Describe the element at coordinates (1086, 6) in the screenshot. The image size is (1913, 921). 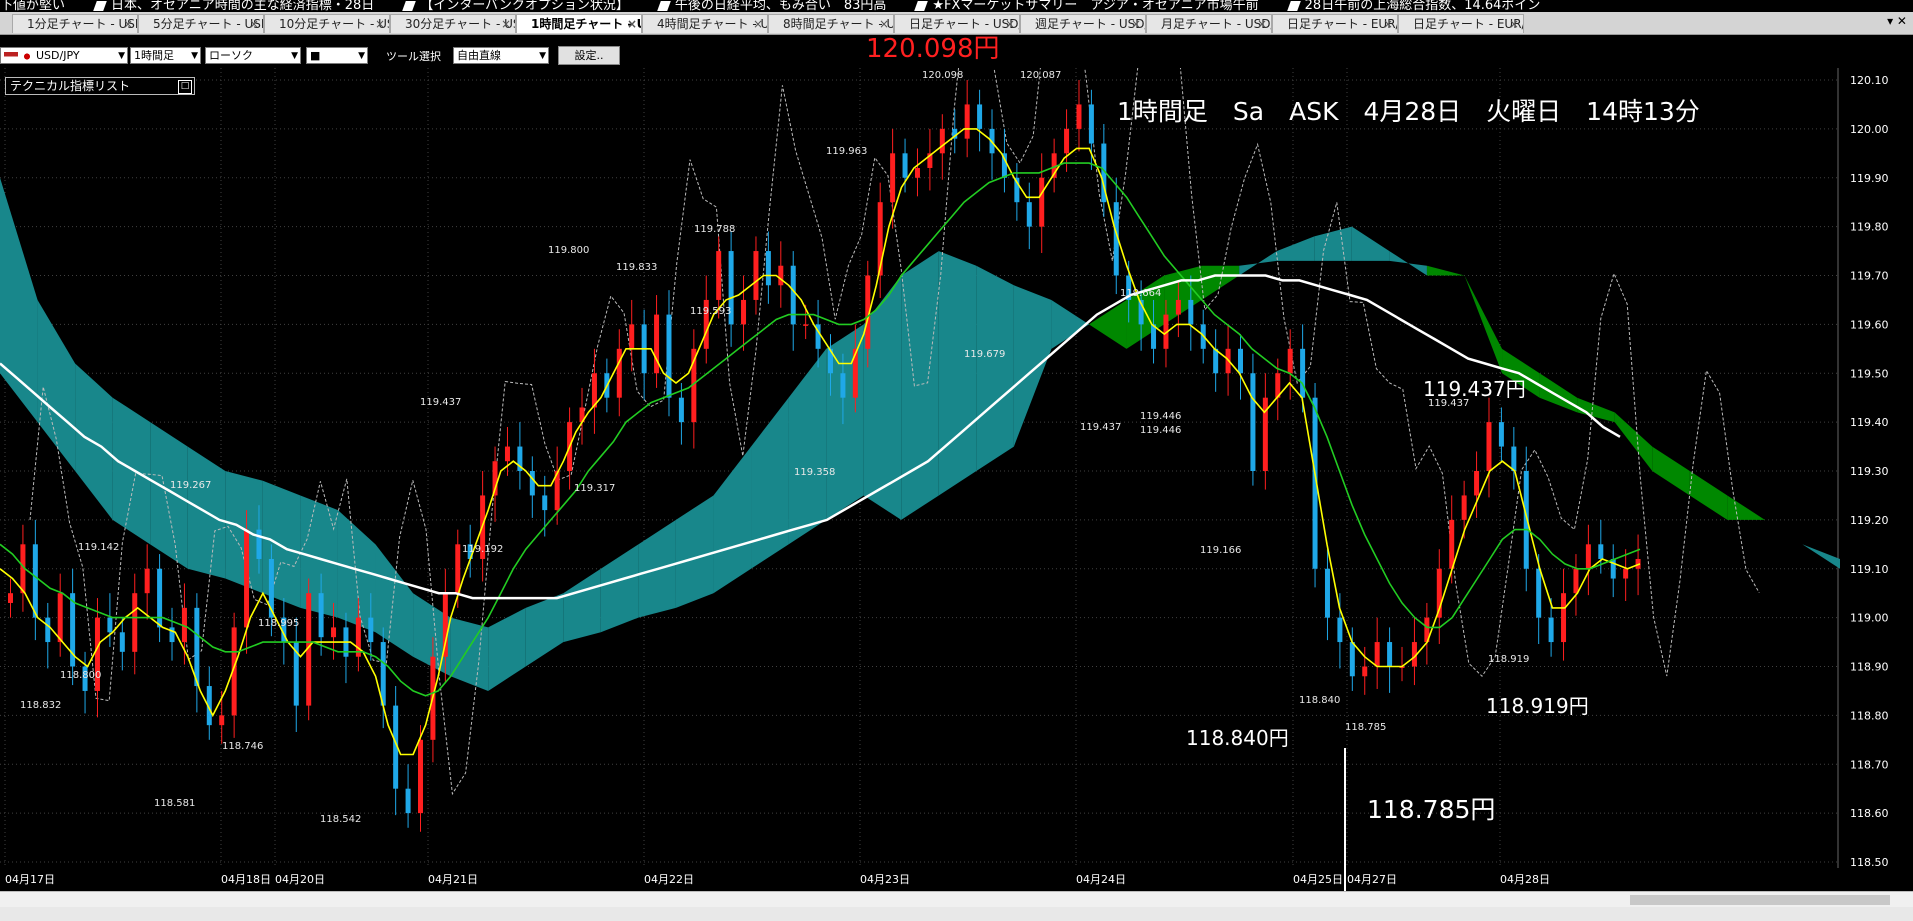
I see `news-item: ★FXマーケットサマリー アジア・オセアニア市場午前` at that location.